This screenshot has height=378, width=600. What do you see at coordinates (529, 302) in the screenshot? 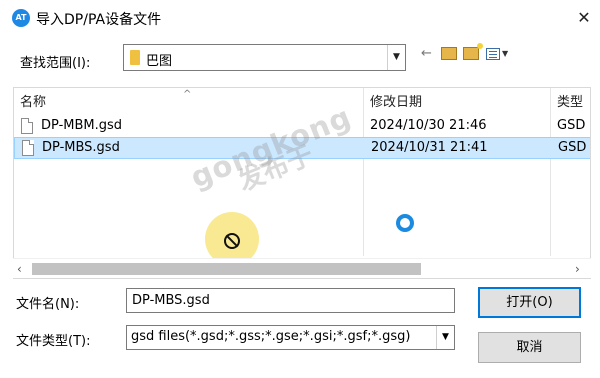
I see `open-button: 打开(O)` at bounding box center [529, 302].